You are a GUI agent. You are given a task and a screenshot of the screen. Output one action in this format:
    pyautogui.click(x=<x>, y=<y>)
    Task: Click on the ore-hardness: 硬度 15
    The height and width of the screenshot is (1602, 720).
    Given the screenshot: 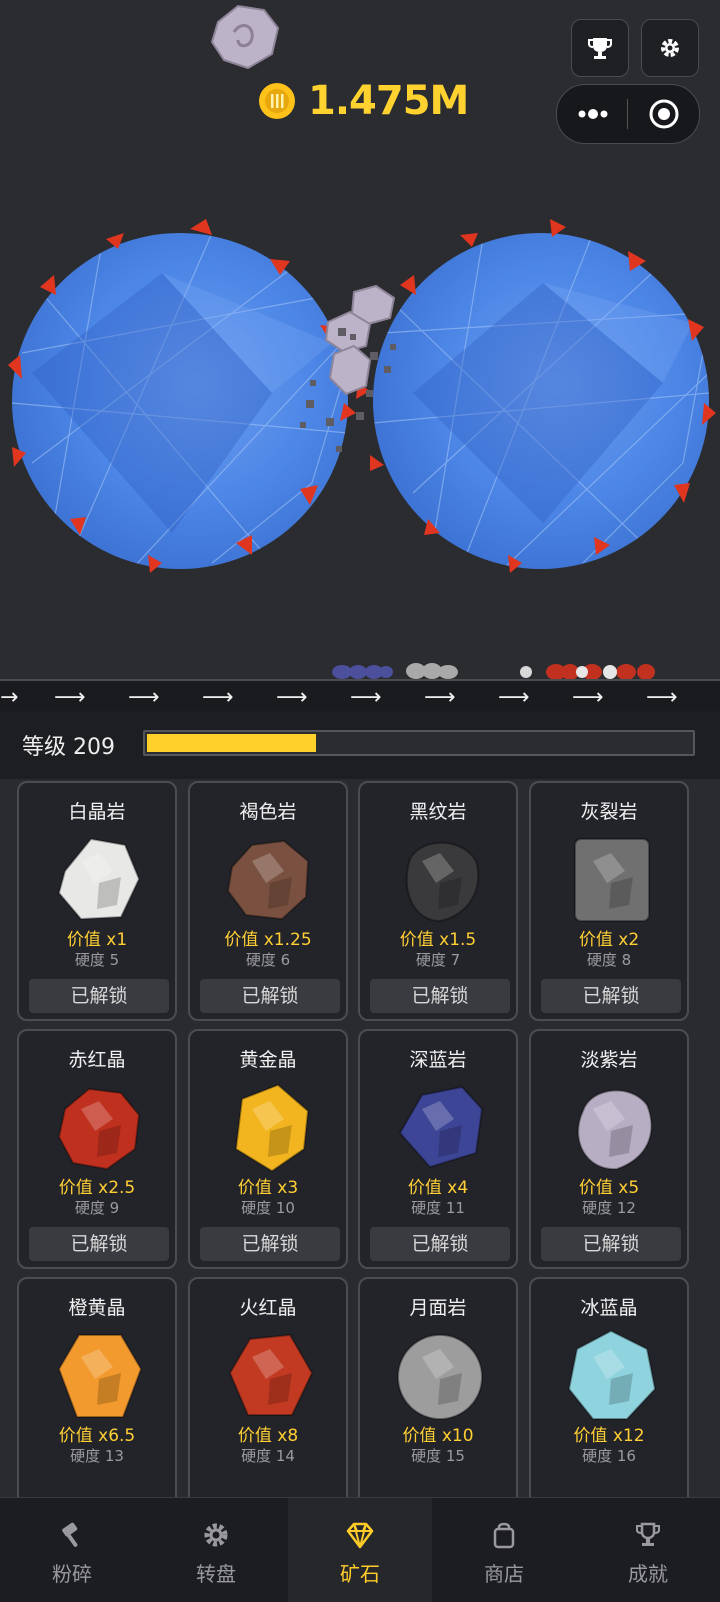 What is the action you would take?
    pyautogui.click(x=438, y=1456)
    